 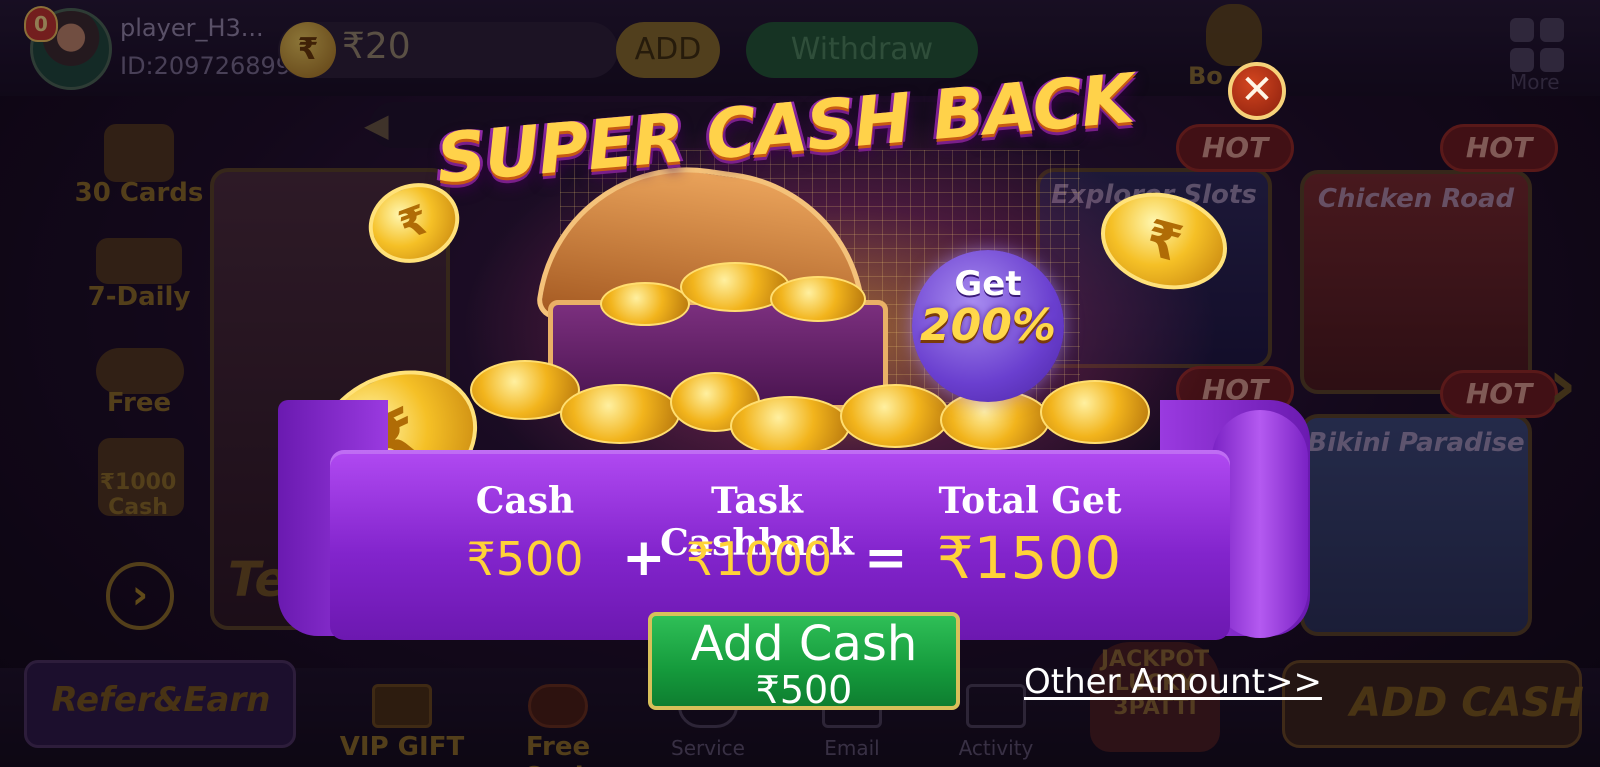 What do you see at coordinates (1257, 91) in the screenshot?
I see `close-icon: ✕` at bounding box center [1257, 91].